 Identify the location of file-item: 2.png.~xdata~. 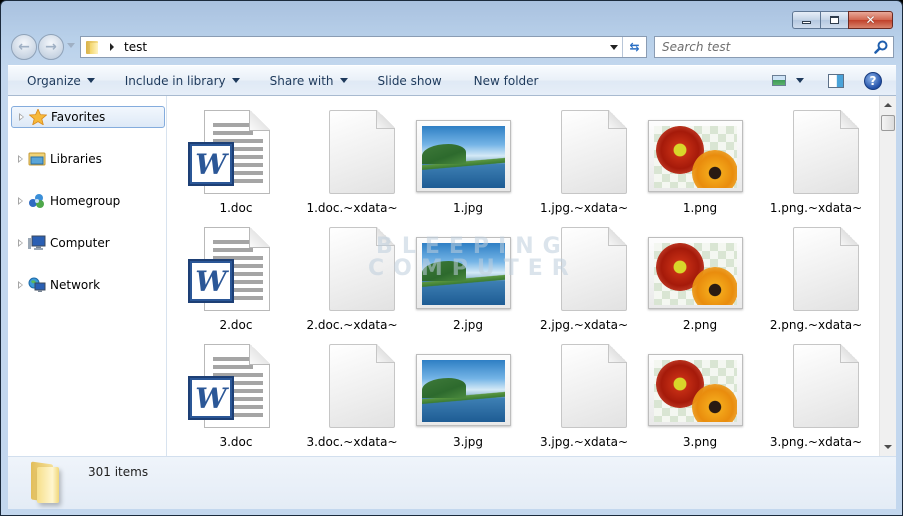
(816, 272).